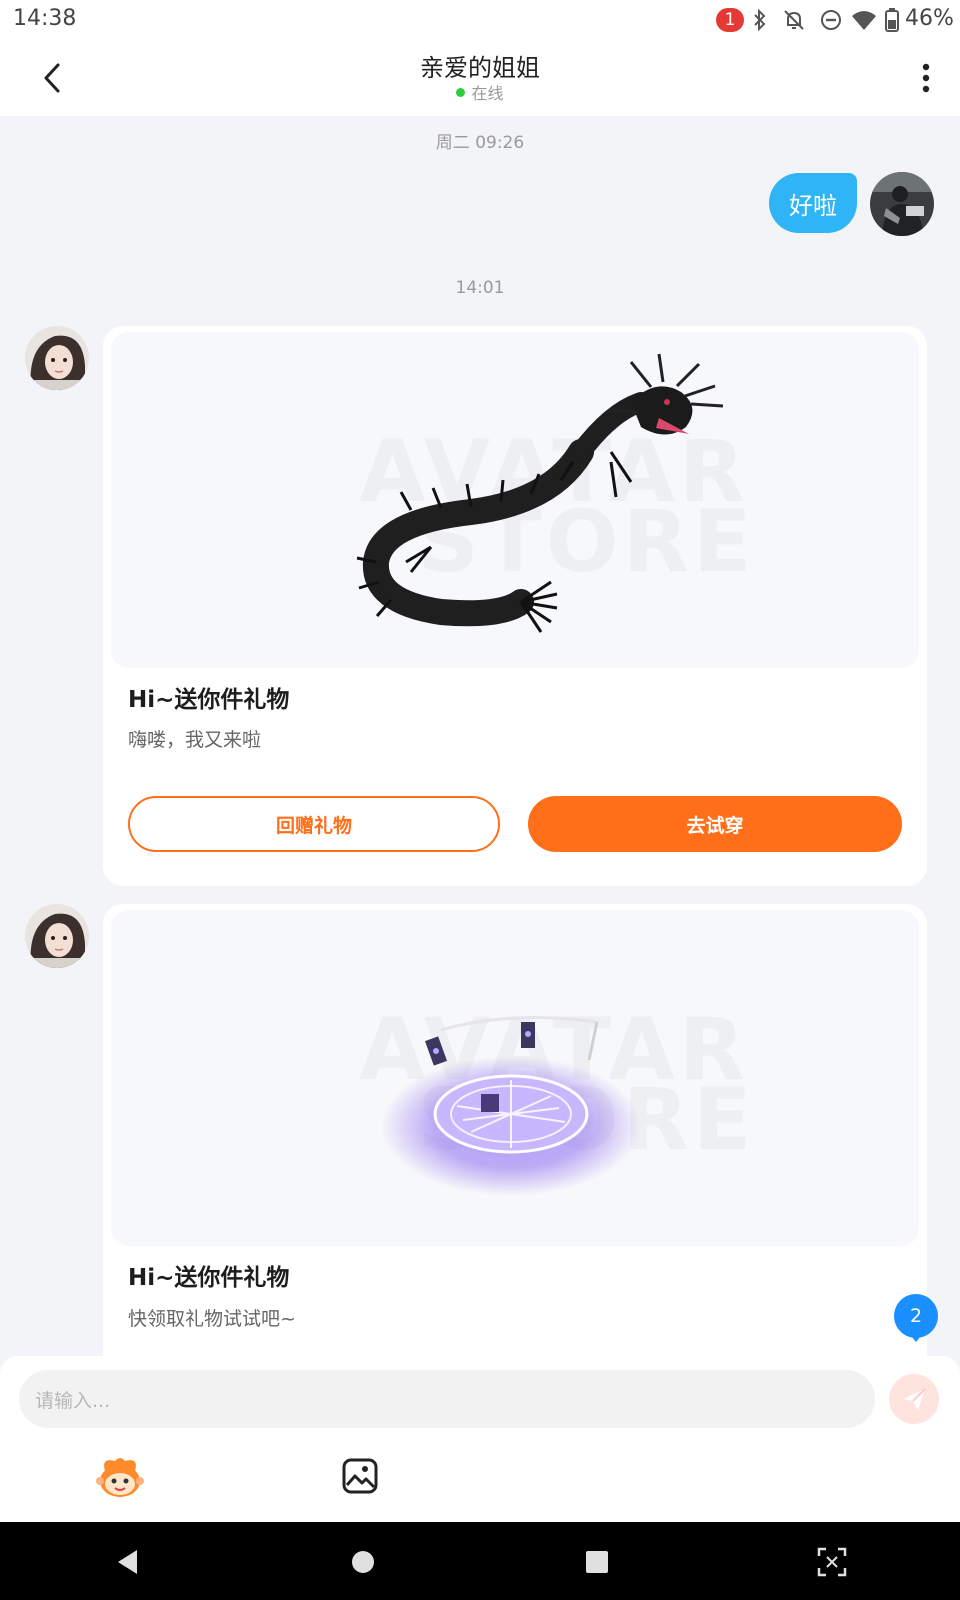 Image resolution: width=960 pixels, height=1600 pixels. I want to click on notification-count-badge: 1, so click(730, 20).